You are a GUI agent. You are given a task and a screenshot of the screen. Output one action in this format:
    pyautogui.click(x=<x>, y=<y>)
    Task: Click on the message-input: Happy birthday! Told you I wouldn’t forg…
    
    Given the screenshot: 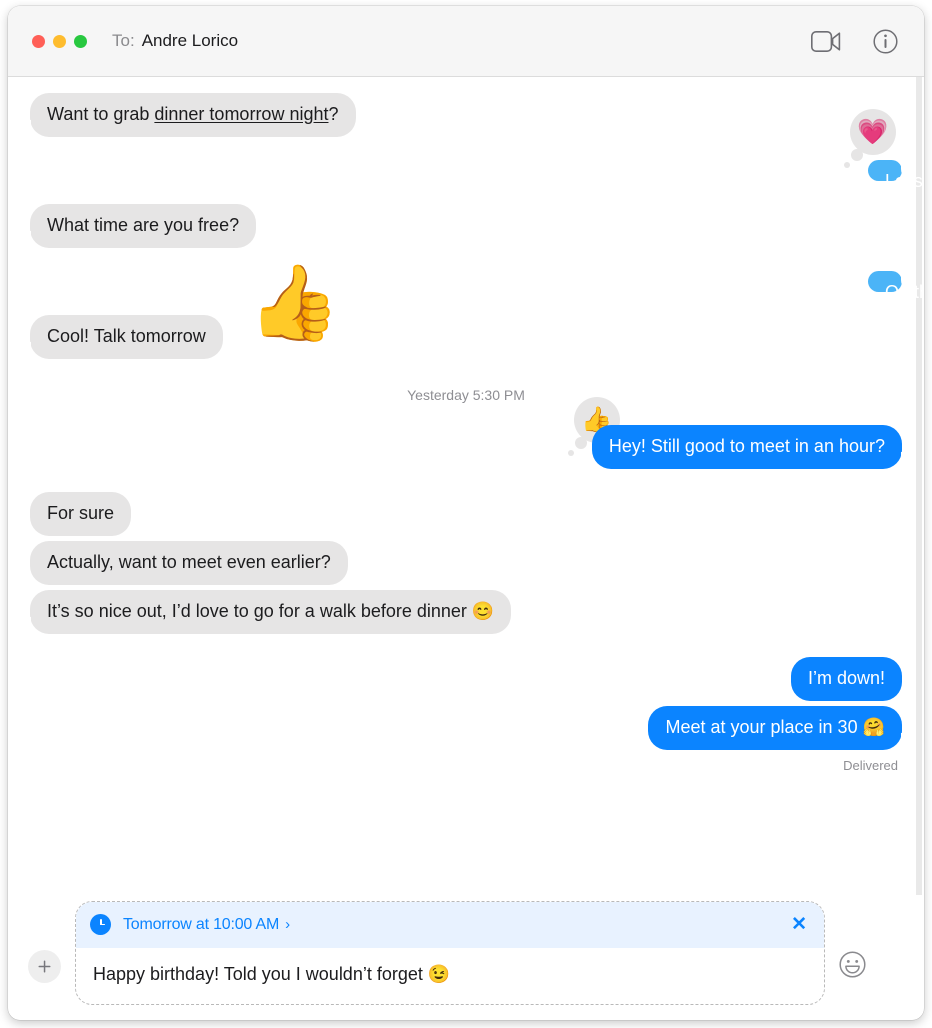 What is the action you would take?
    pyautogui.click(x=450, y=976)
    